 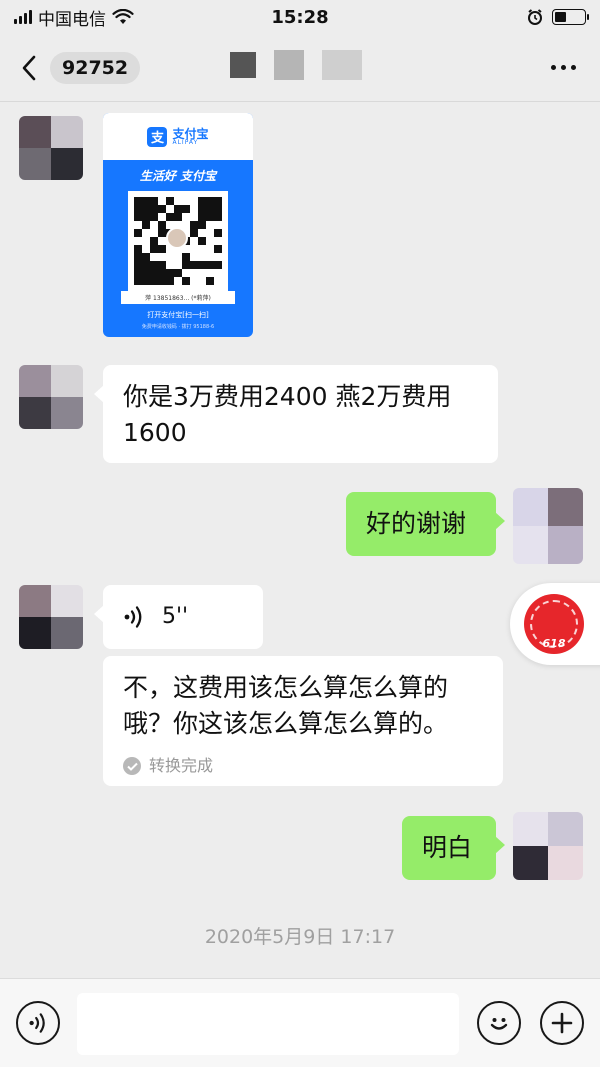 I want to click on message-bubble-outgoing: 好的谢谢, so click(x=425, y=524).